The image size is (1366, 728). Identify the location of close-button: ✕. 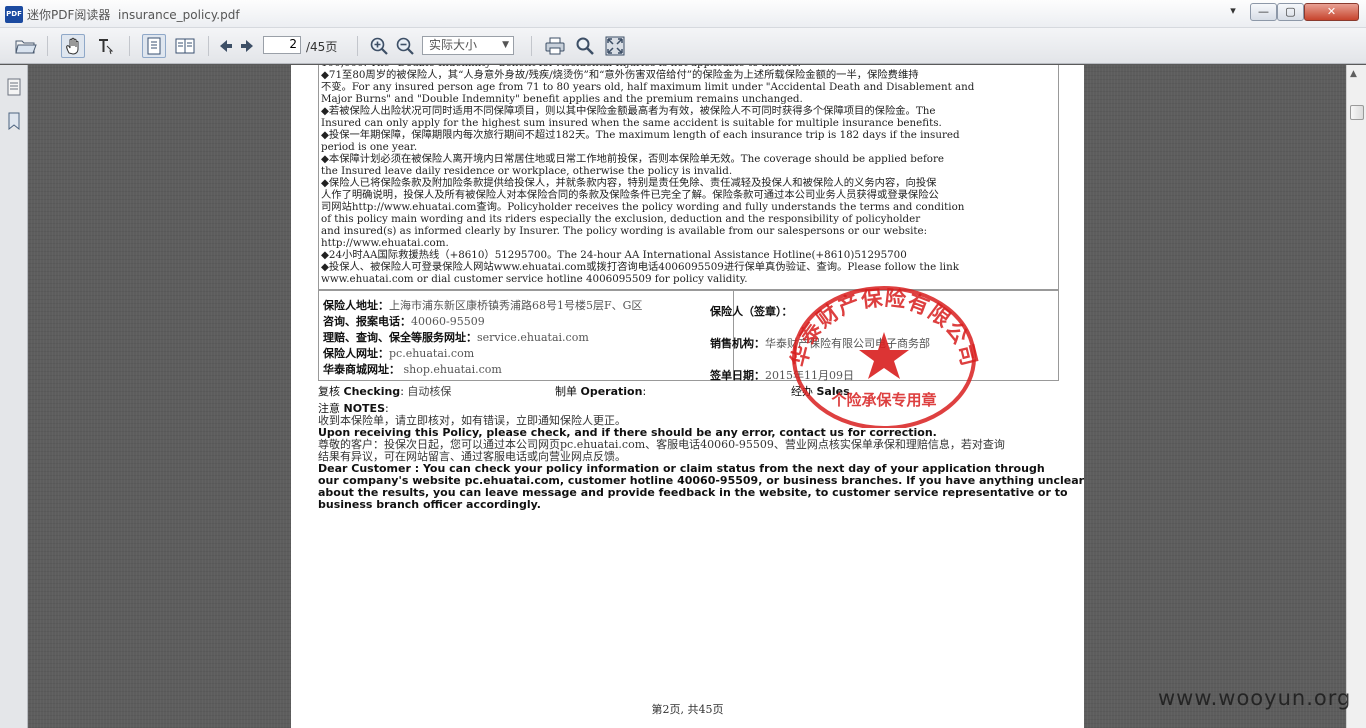
(1331, 12).